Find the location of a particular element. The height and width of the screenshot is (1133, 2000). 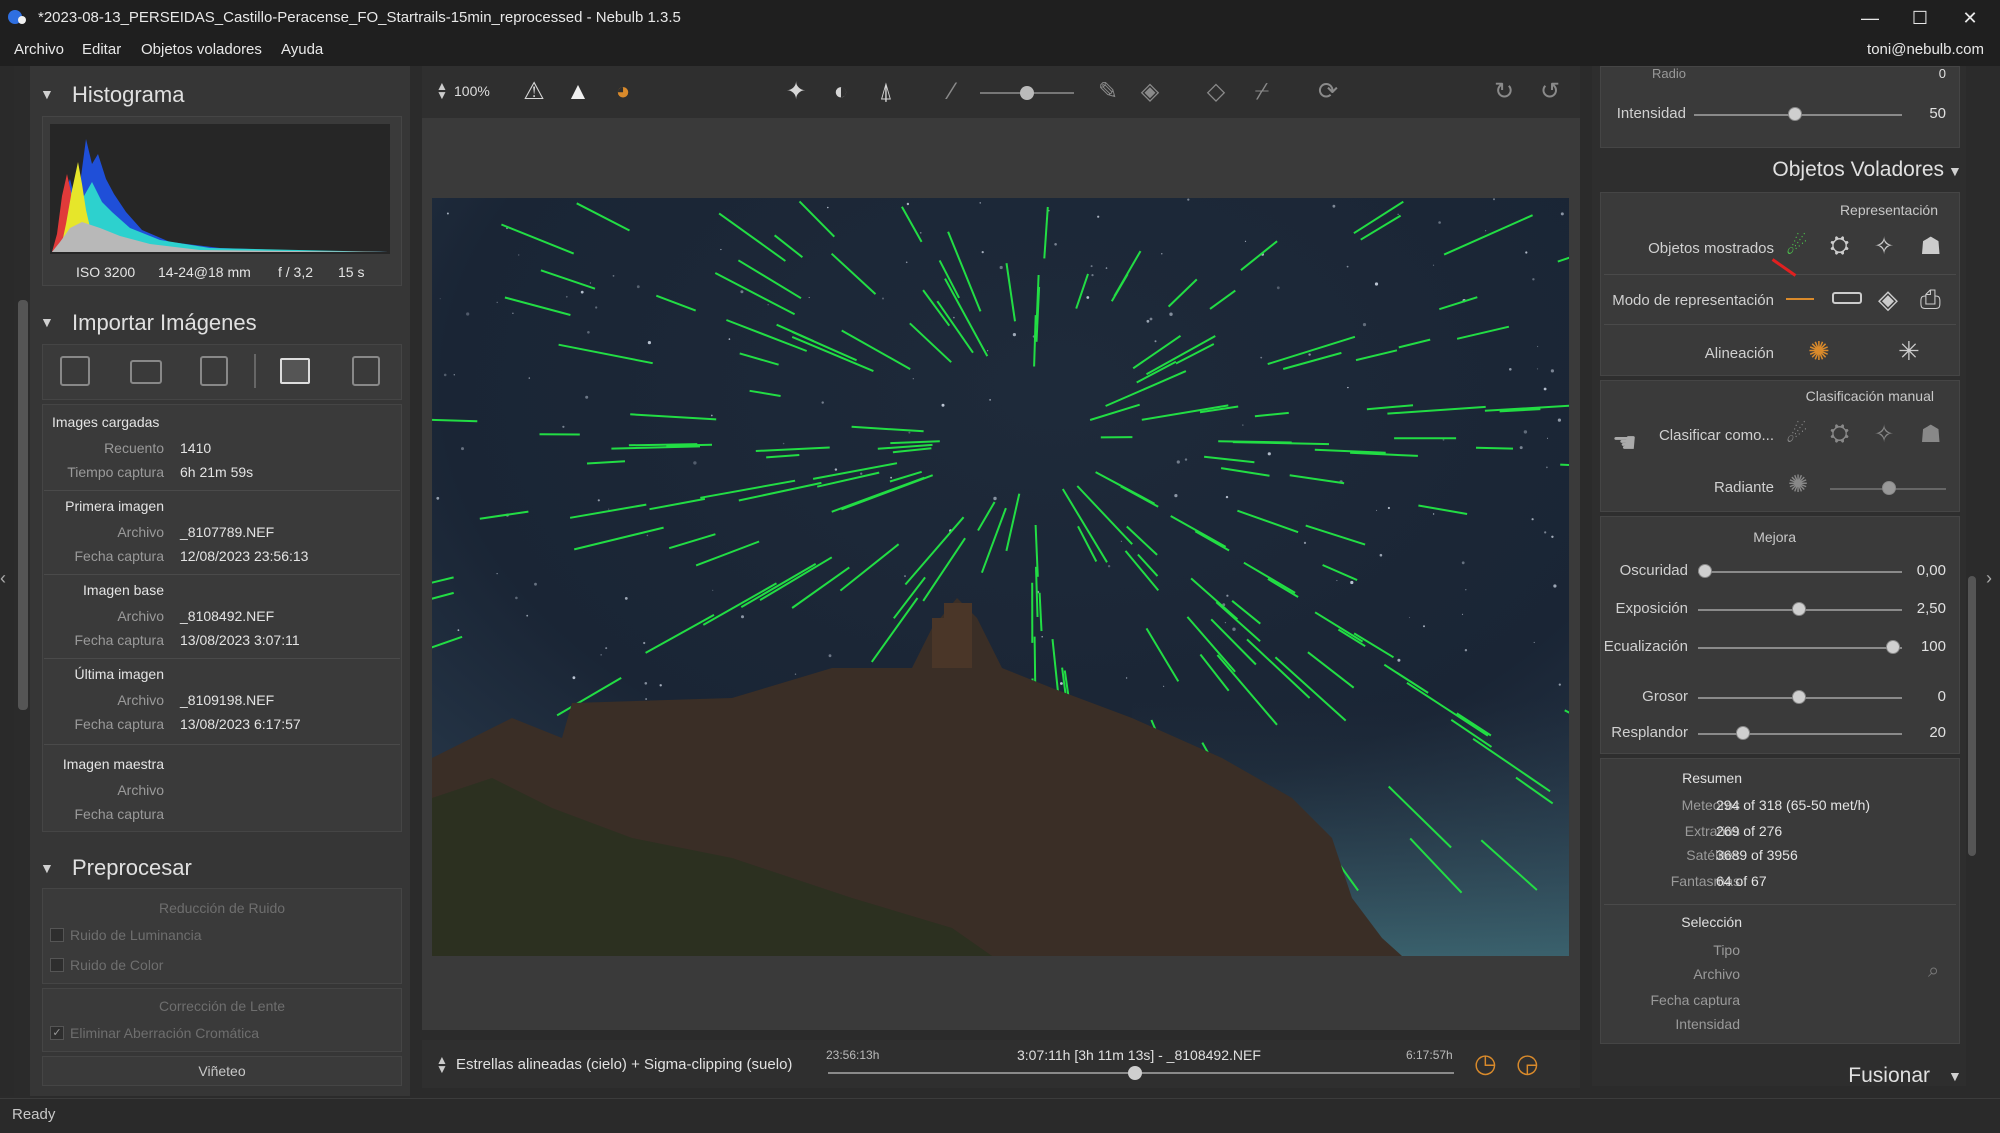

box-mode-icon is located at coordinates (1847, 298).